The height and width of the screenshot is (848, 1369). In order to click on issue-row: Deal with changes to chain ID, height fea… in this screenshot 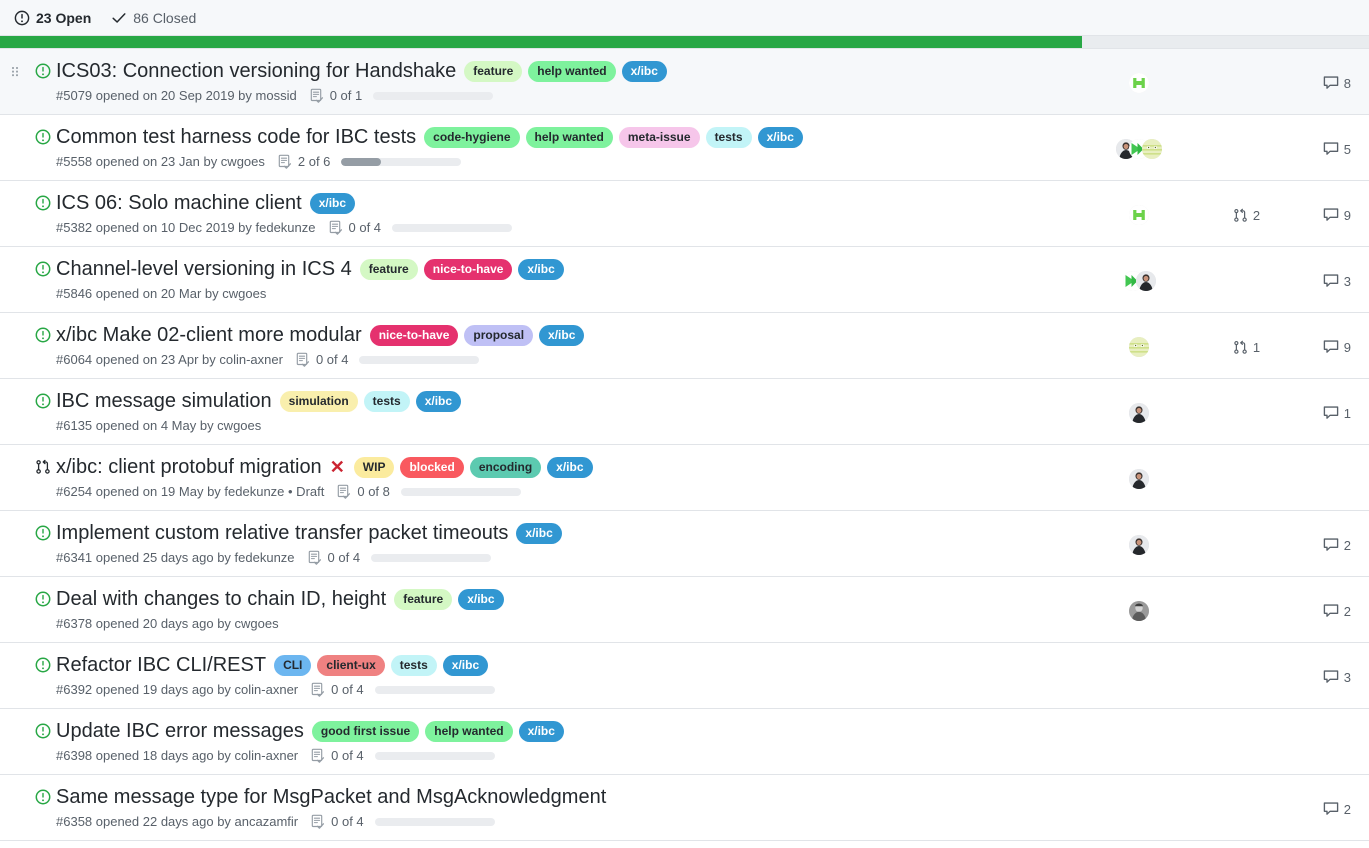, I will do `click(684, 610)`.